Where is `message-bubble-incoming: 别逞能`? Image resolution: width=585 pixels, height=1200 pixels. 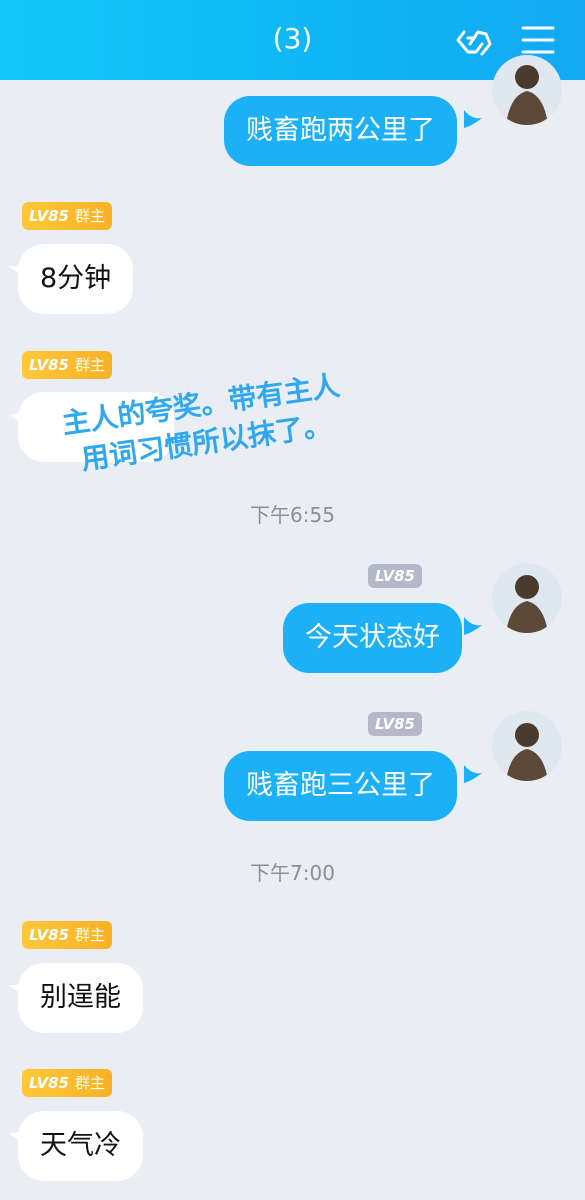 message-bubble-incoming: 别逞能 is located at coordinates (80, 998).